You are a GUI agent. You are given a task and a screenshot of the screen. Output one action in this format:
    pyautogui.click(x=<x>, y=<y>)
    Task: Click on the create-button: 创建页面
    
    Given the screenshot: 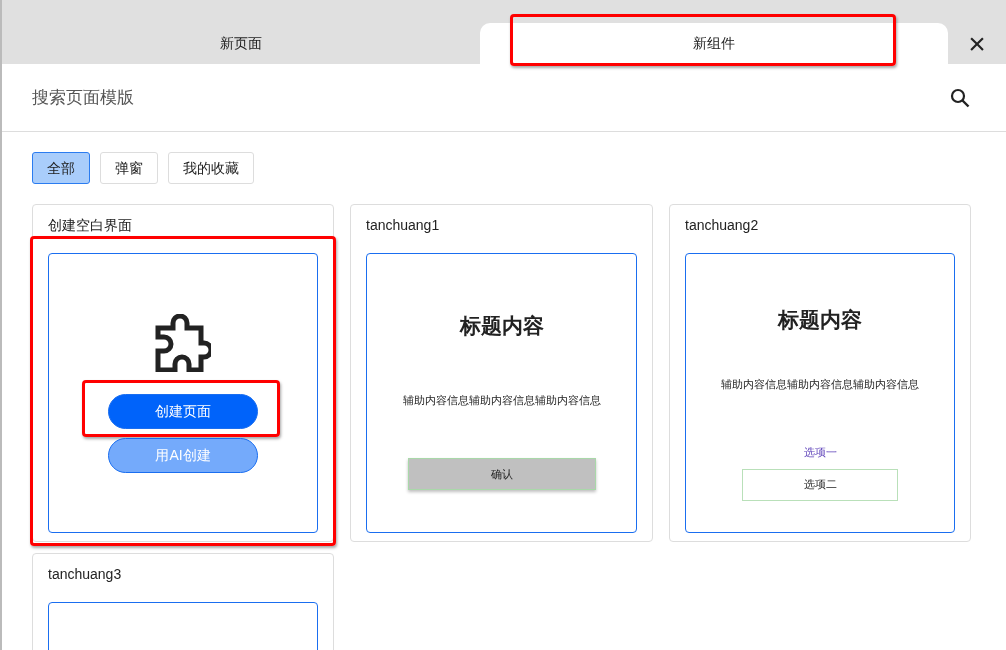 What is the action you would take?
    pyautogui.click(x=183, y=411)
    